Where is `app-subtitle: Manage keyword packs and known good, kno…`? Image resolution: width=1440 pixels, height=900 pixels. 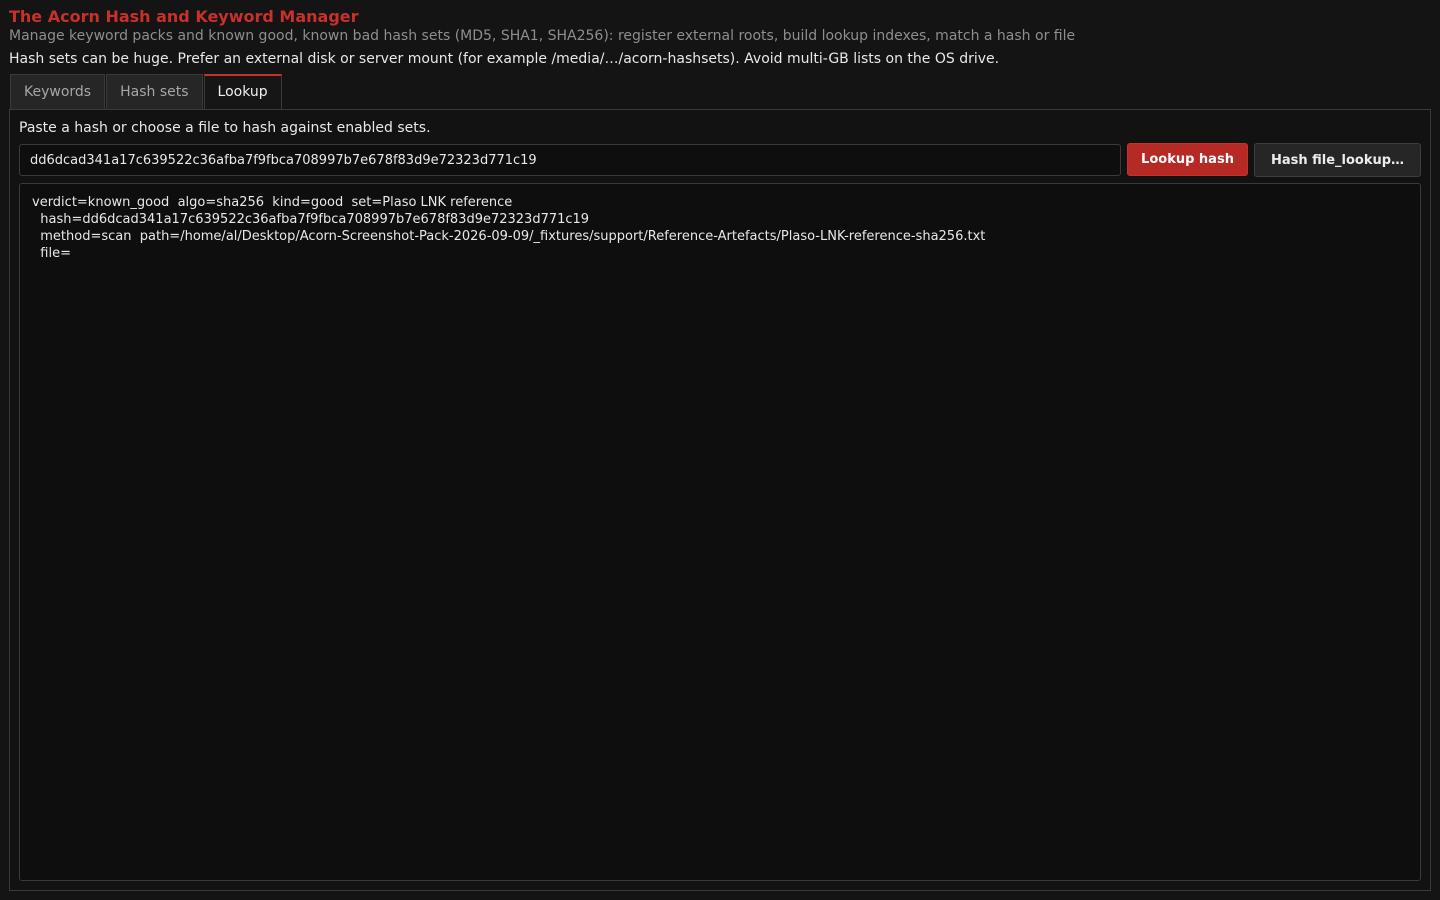 app-subtitle: Manage keyword packs and known good, kno… is located at coordinates (542, 36).